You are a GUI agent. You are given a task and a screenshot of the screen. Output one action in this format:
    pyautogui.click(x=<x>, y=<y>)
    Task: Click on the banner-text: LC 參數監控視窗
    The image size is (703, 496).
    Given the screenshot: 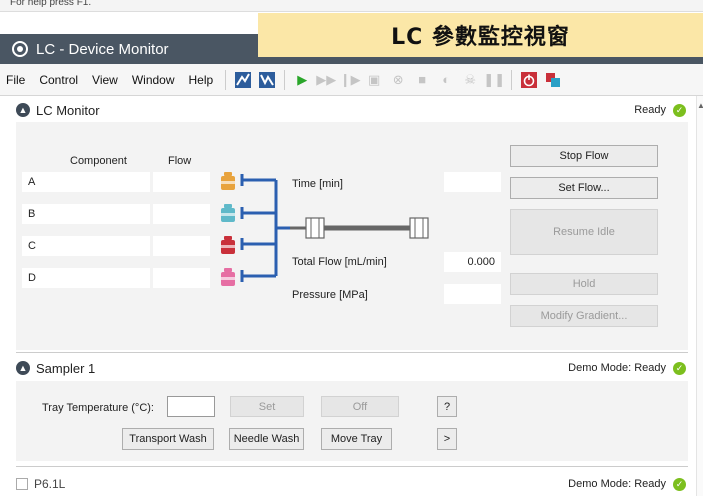 What is the action you would take?
    pyautogui.click(x=480, y=37)
    